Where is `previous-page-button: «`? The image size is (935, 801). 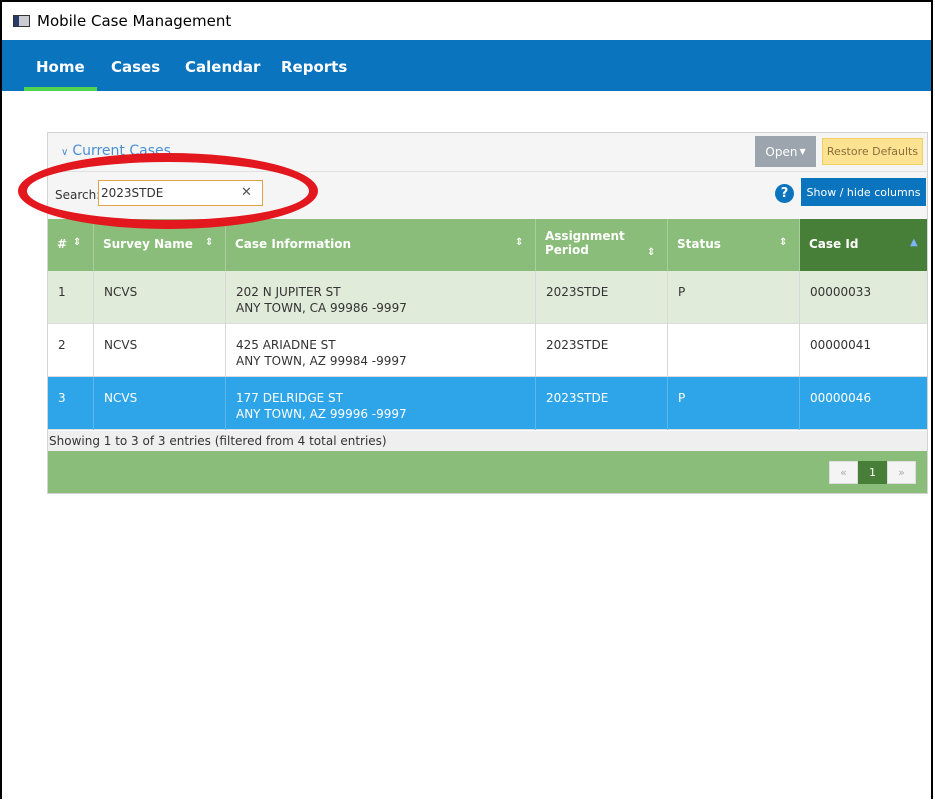 previous-page-button: « is located at coordinates (843, 472).